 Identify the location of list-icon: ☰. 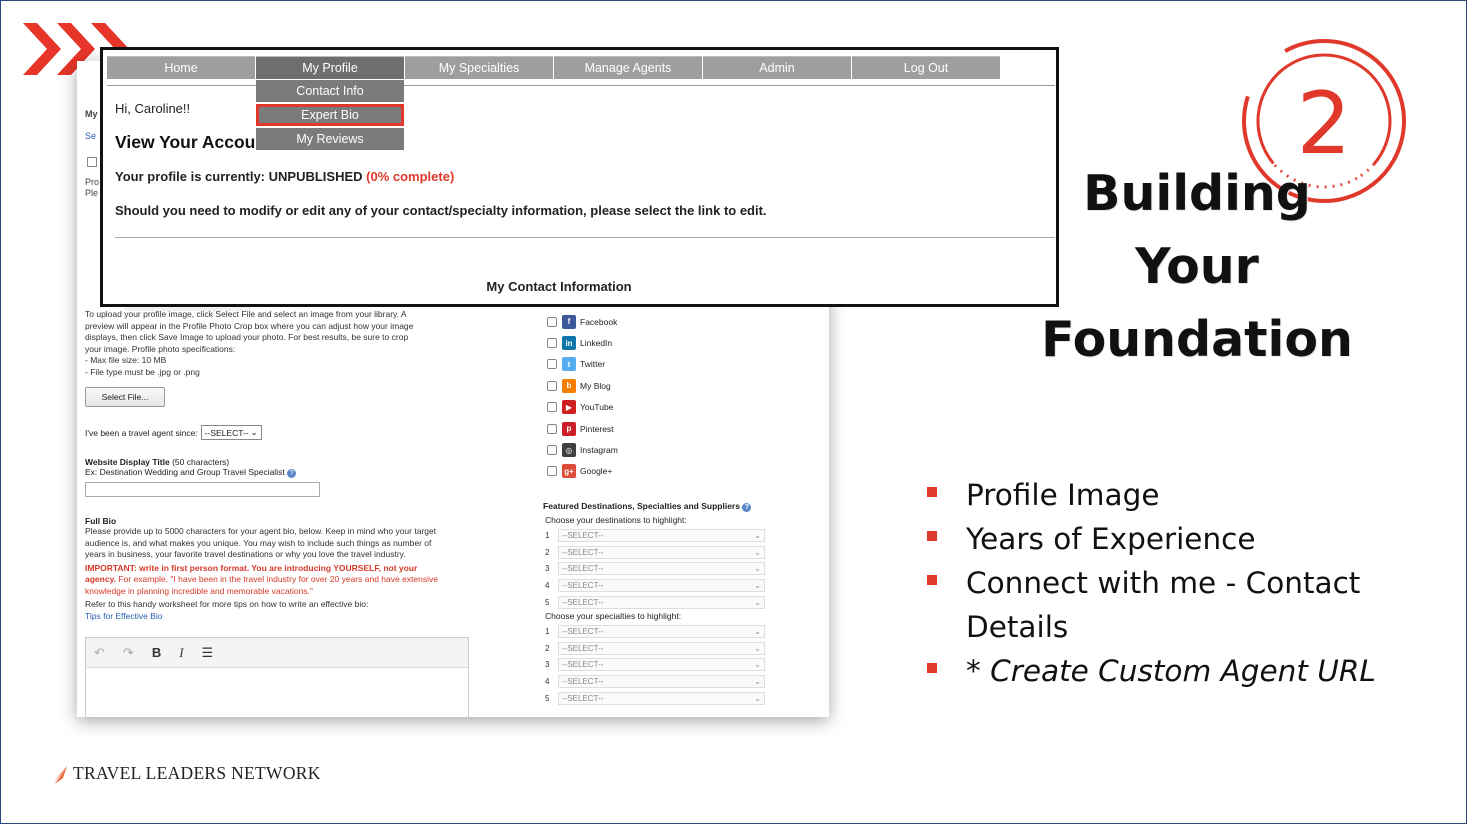
(208, 653).